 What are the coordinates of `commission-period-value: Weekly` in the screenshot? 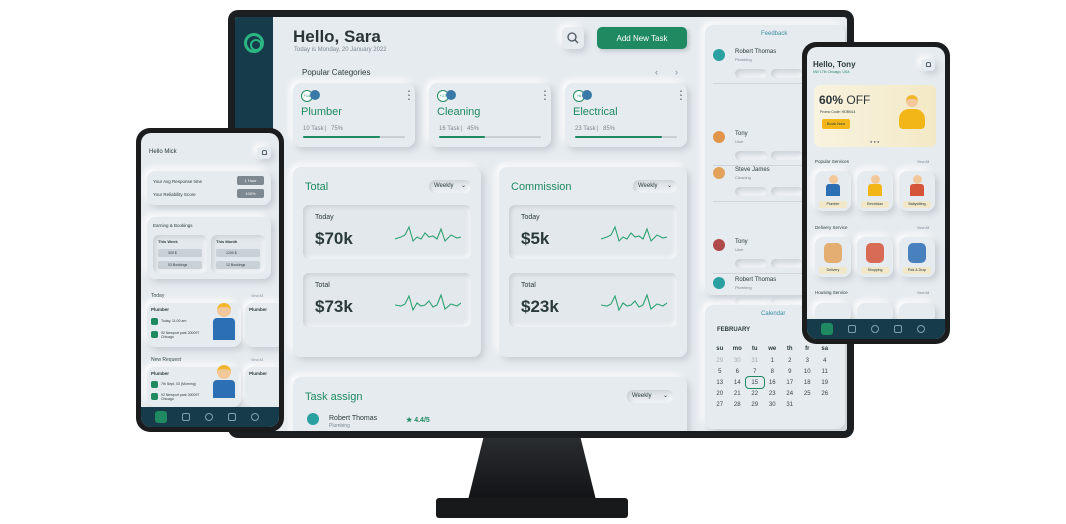 It's located at (648, 186).